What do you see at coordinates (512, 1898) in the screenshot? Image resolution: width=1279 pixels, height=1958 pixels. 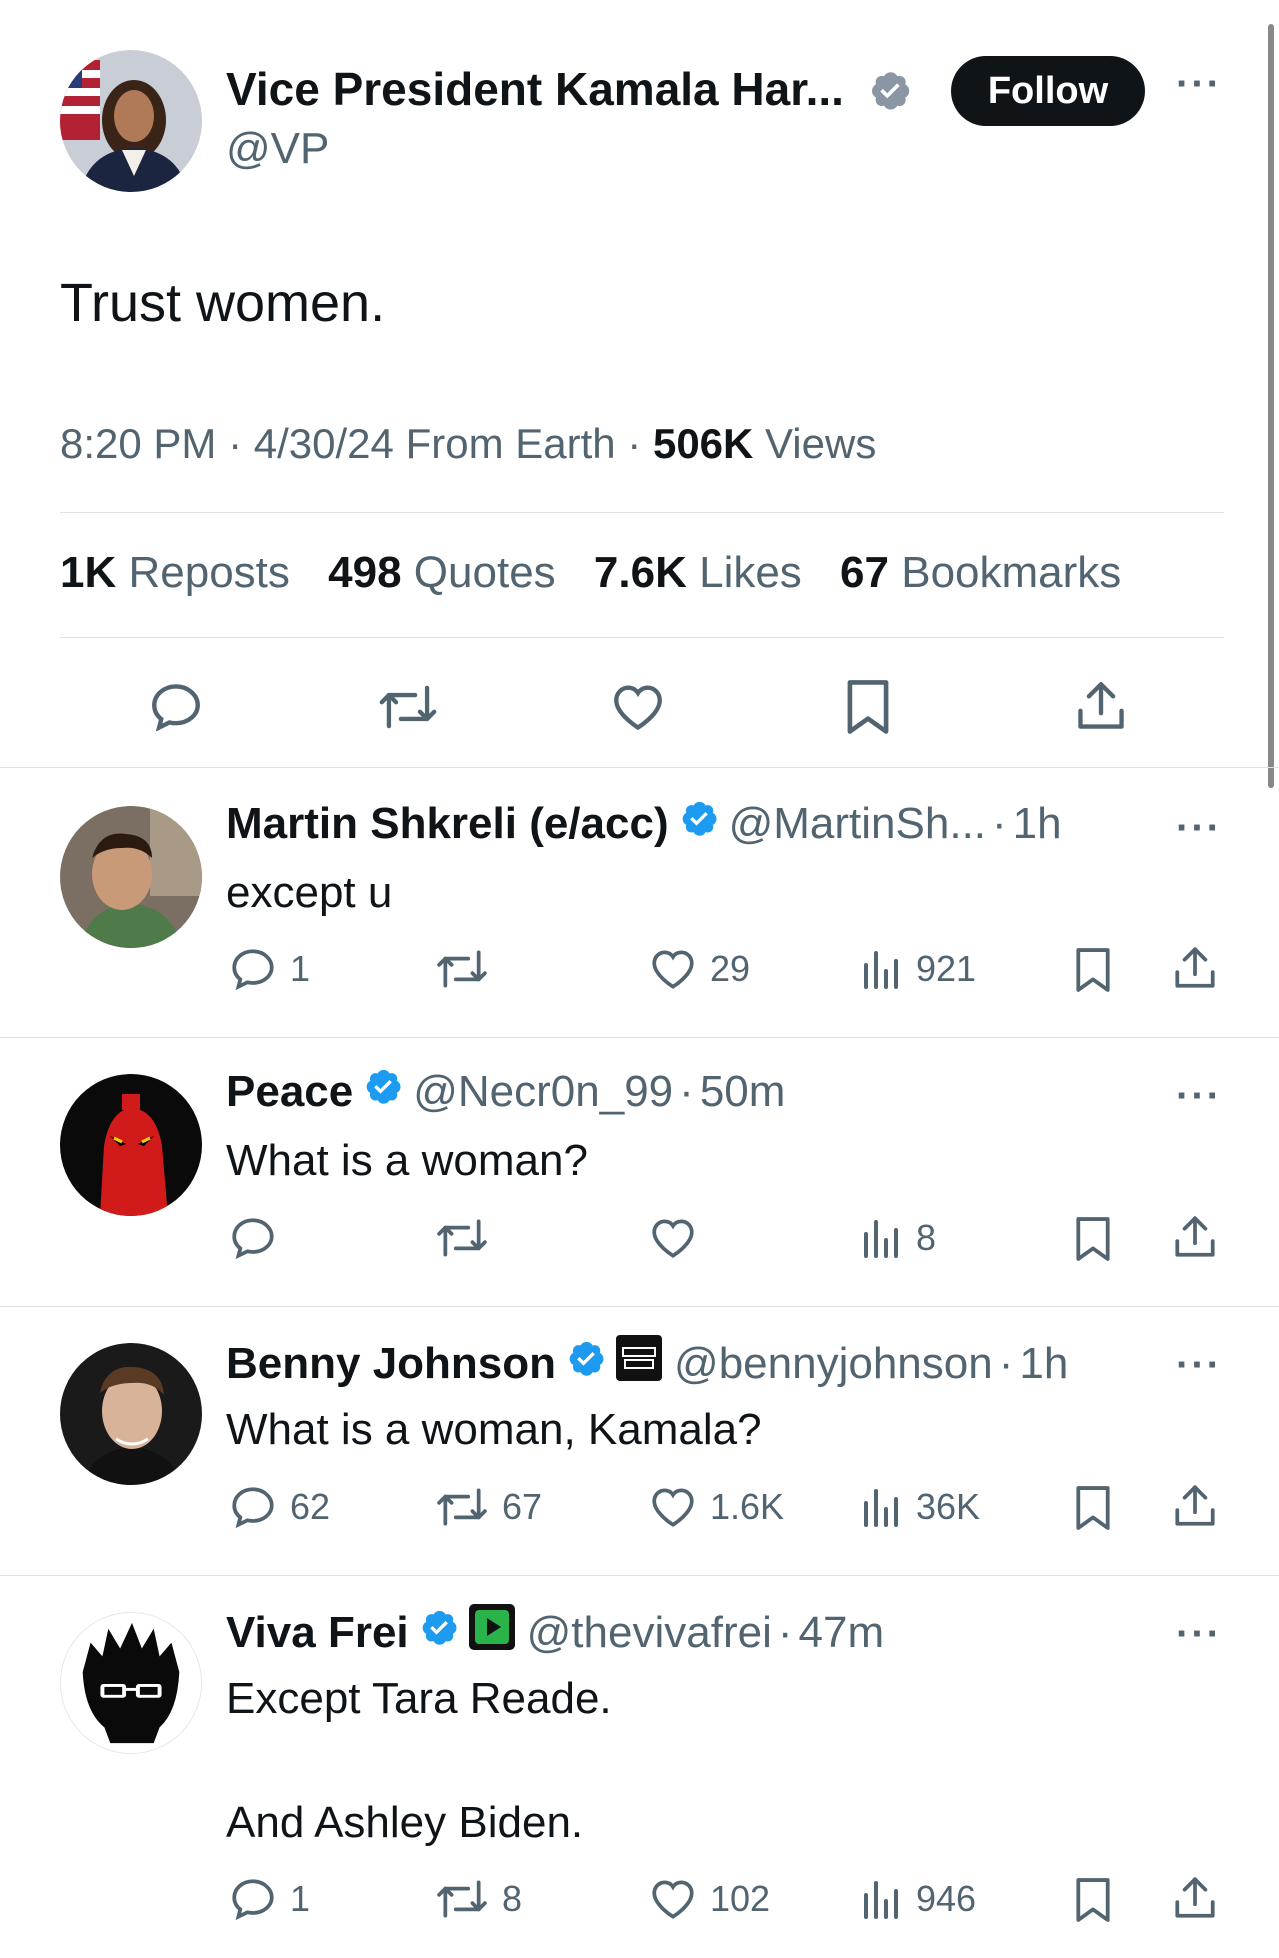 I see `repost-count: 8` at bounding box center [512, 1898].